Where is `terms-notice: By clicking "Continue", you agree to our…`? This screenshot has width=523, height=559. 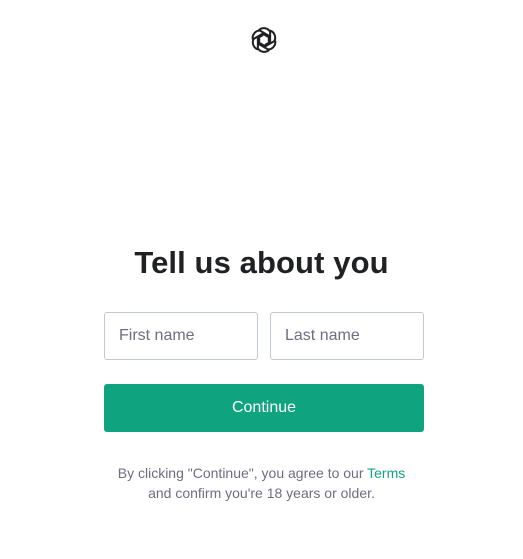 terms-notice: By clicking "Continue", you agree to our… is located at coordinates (261, 483).